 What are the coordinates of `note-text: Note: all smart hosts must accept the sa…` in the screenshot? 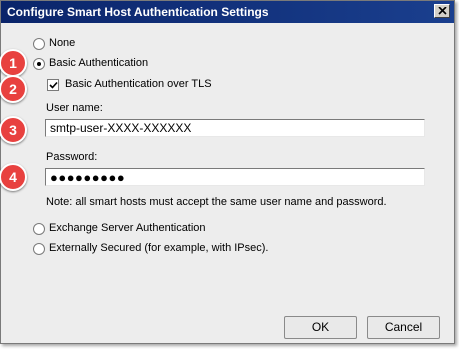 It's located at (216, 202).